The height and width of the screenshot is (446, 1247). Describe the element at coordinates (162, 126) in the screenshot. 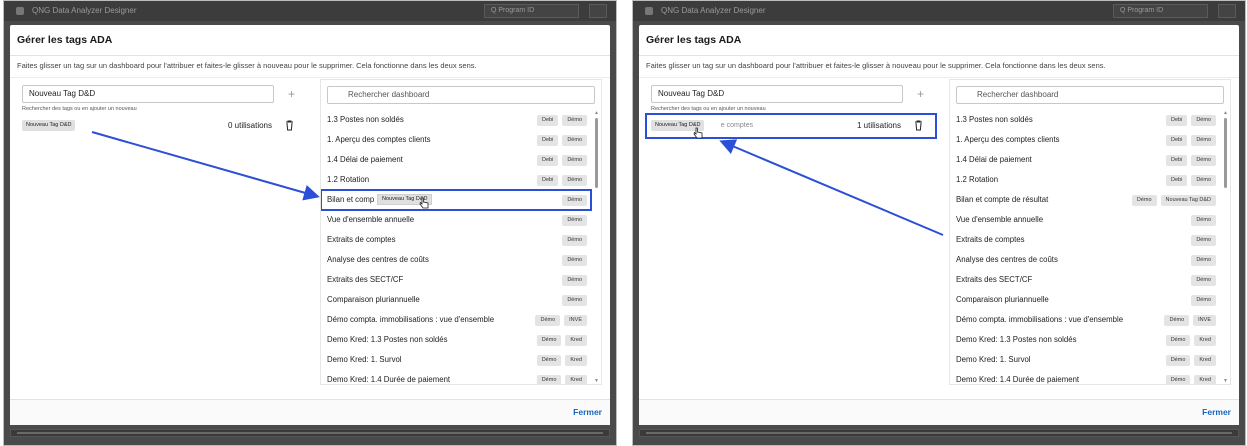

I see `tag-row: Nouveau Tag D&D 0 utilisations` at that location.